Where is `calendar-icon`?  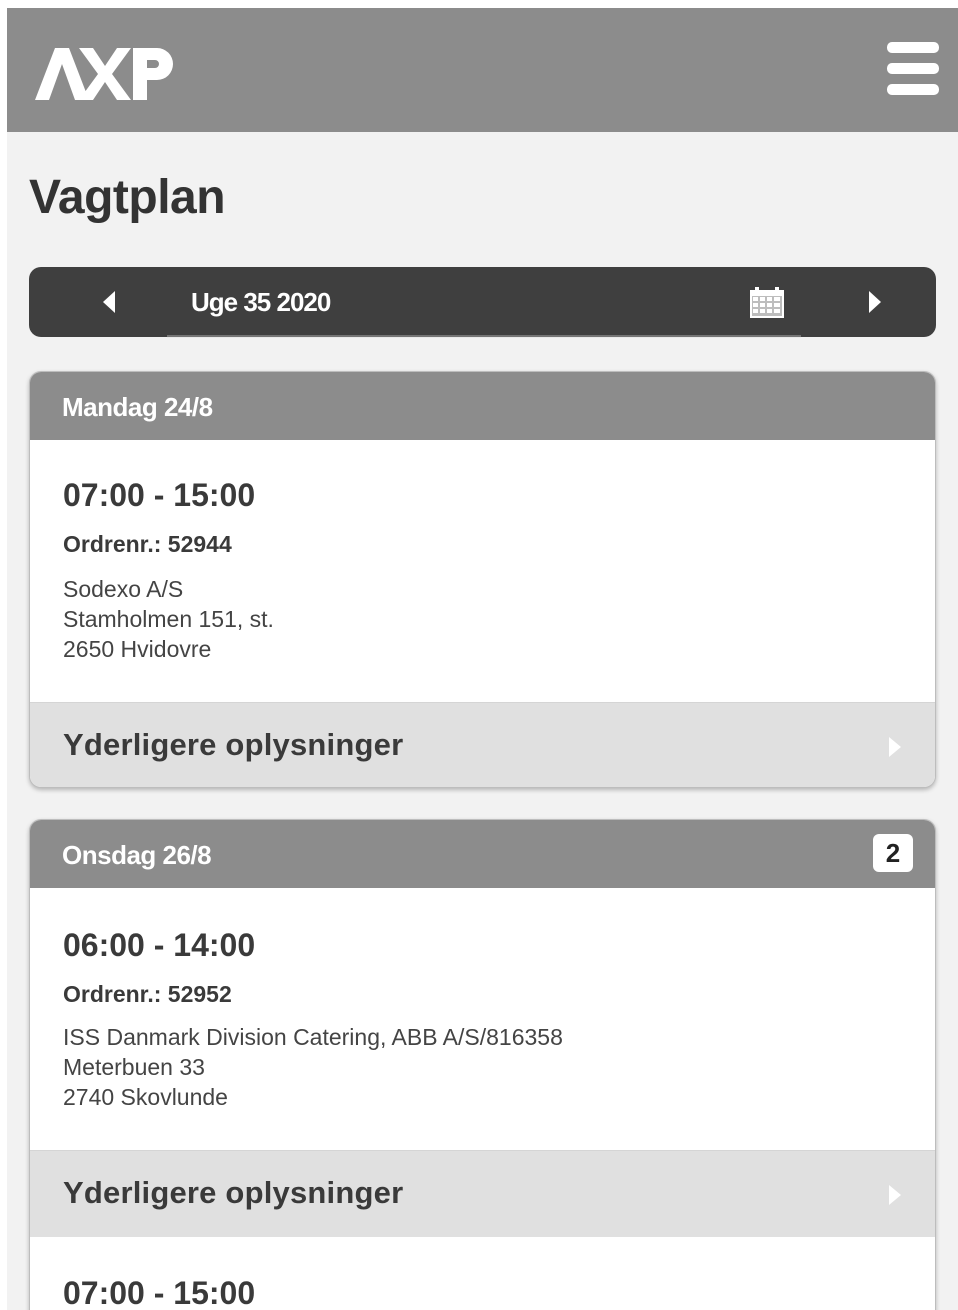
calendar-icon is located at coordinates (767, 303).